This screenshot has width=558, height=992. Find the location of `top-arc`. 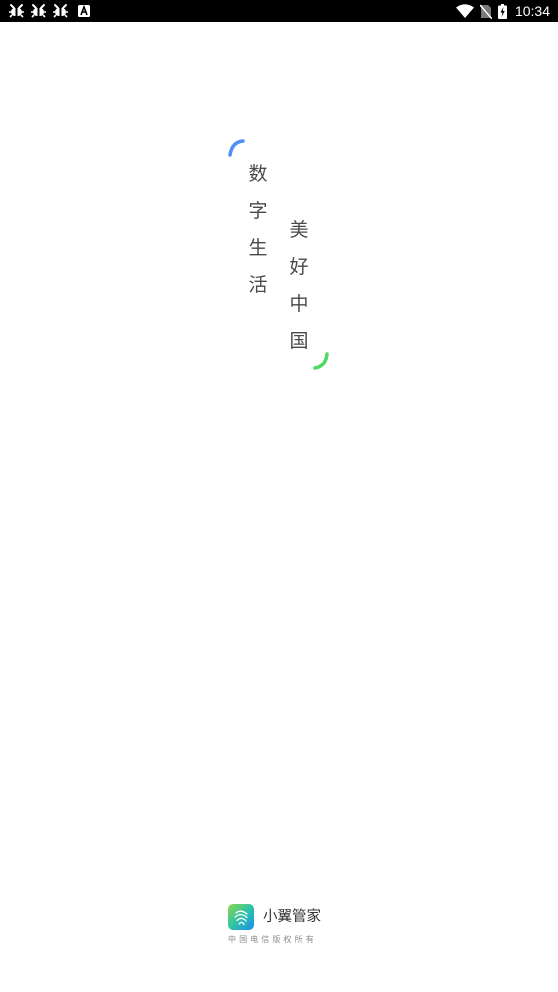

top-arc is located at coordinates (236, 148).